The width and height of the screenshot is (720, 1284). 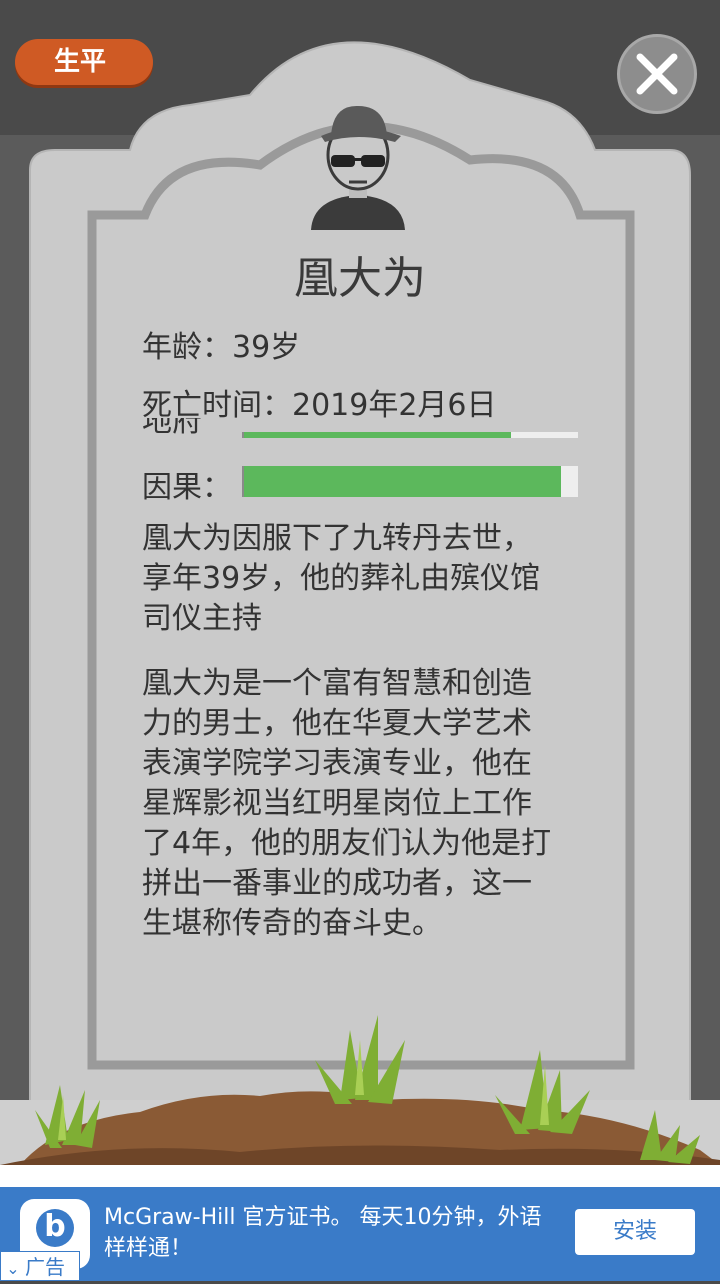 I want to click on ad-text: McGraw-Hill 官方证书。 每天10分钟，外语样样通！, so click(x=323, y=1233).